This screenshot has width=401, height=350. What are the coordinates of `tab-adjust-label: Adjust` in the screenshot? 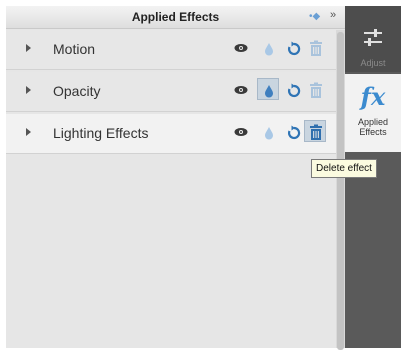 It's located at (373, 63).